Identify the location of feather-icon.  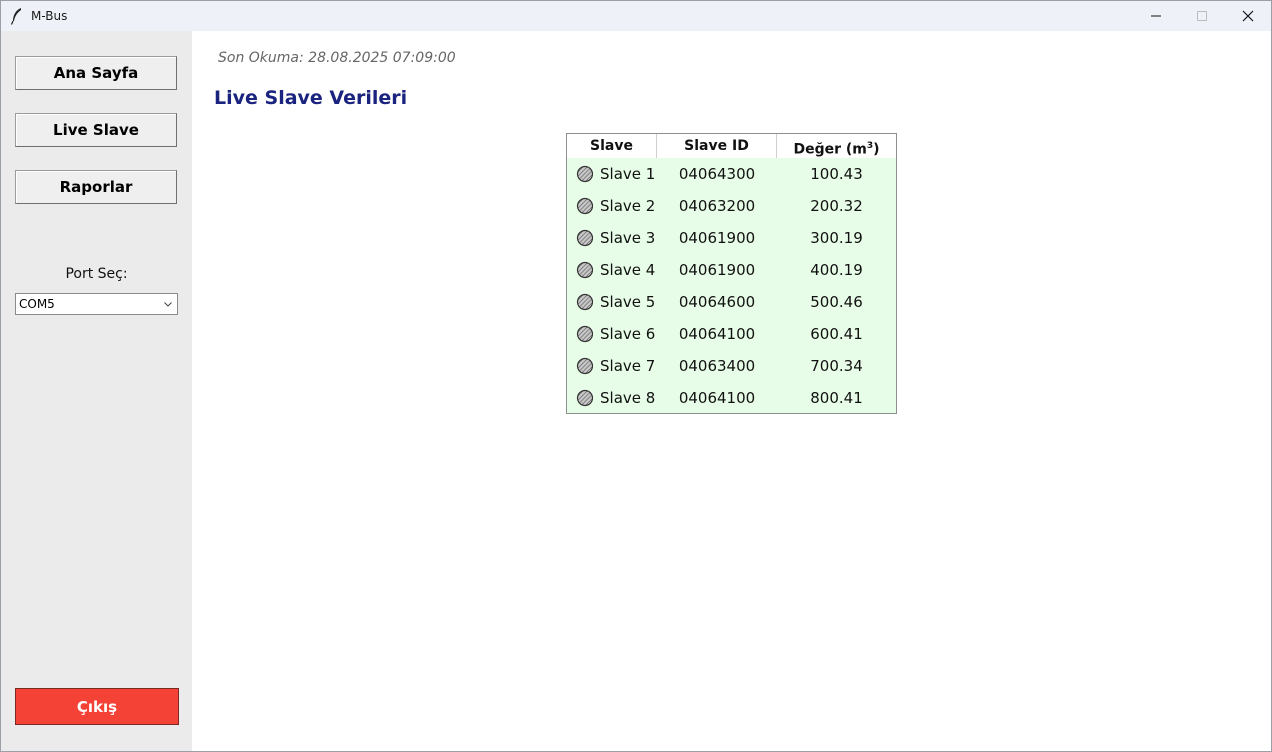
(15, 16).